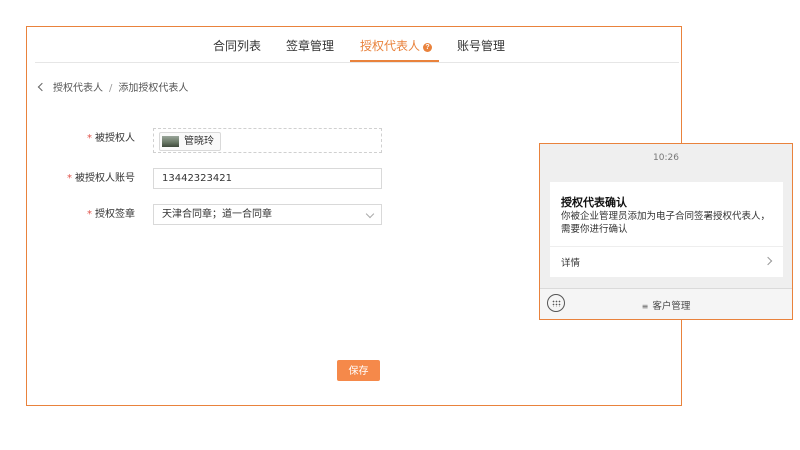 This screenshot has height=450, width=800. I want to click on tab-seal-management: 签章管理, so click(310, 46).